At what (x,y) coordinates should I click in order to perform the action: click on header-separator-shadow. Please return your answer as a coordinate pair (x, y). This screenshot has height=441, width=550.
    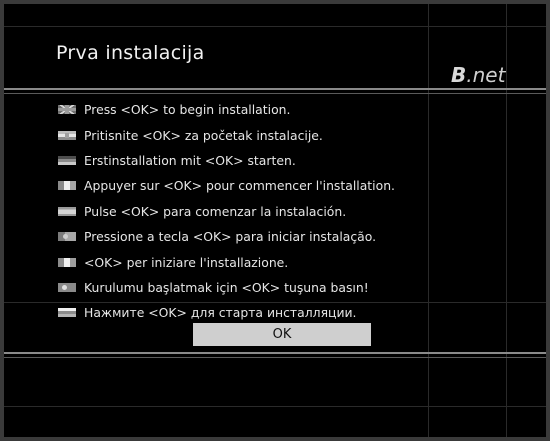
    Looking at the image, I should click on (275, 93).